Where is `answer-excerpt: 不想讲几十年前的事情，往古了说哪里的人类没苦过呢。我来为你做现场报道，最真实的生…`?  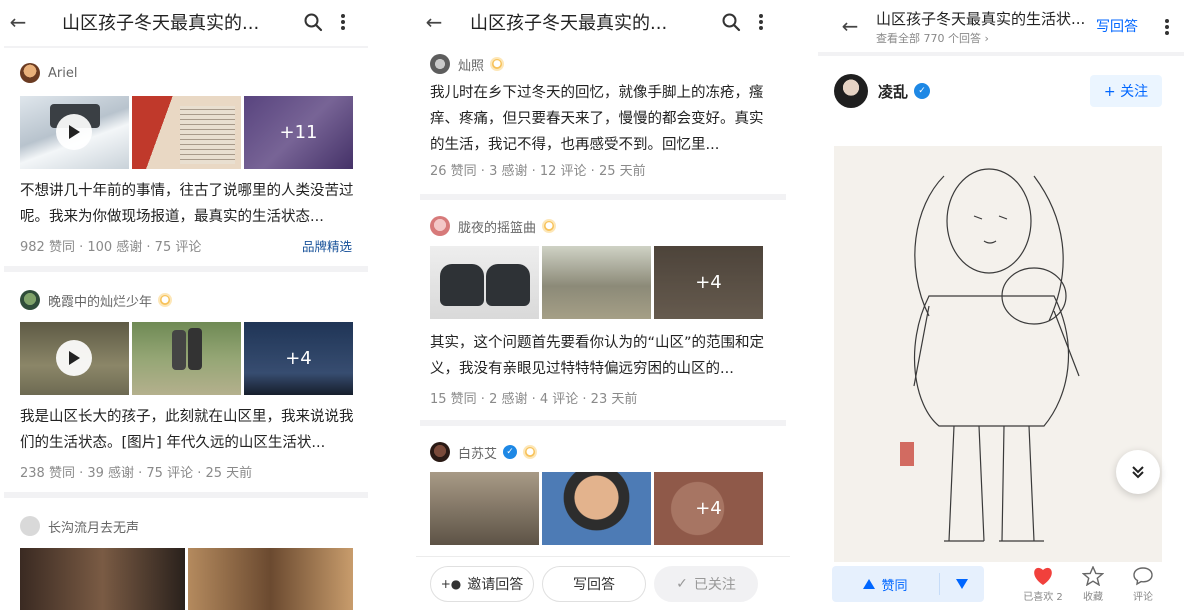 answer-excerpt: 不想讲几十年前的事情，往古了说哪里的人类没苦过呢。我来为你做现场报道，最真实的生… is located at coordinates (187, 204).